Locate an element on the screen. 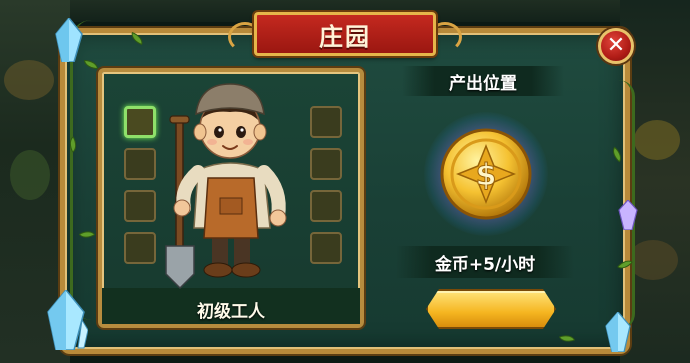  title-ribbon: 庄园 is located at coordinates (345, 34).